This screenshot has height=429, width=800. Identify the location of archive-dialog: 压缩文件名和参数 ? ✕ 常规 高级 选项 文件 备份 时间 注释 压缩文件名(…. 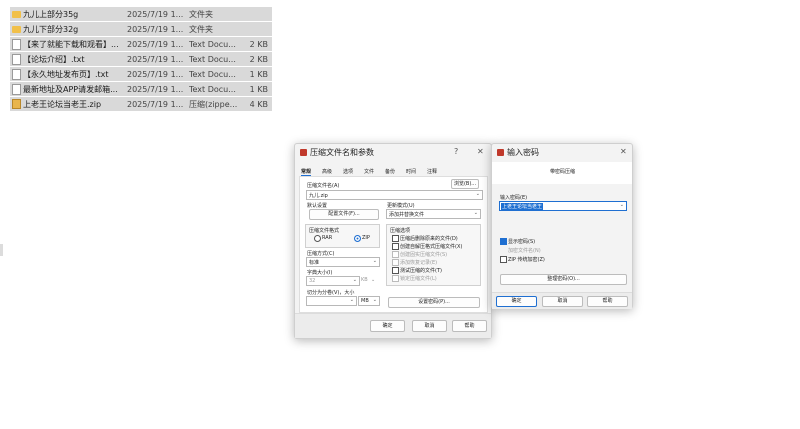
(393, 241).